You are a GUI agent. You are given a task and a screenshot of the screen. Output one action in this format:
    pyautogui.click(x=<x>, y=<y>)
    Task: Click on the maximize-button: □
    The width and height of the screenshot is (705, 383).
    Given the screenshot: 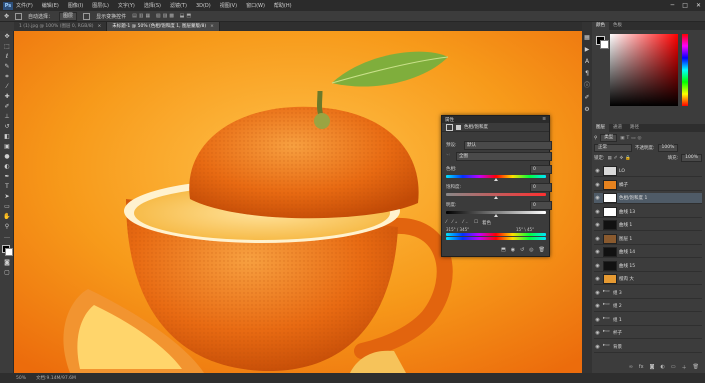 What is the action you would take?
    pyautogui.click(x=685, y=5)
    